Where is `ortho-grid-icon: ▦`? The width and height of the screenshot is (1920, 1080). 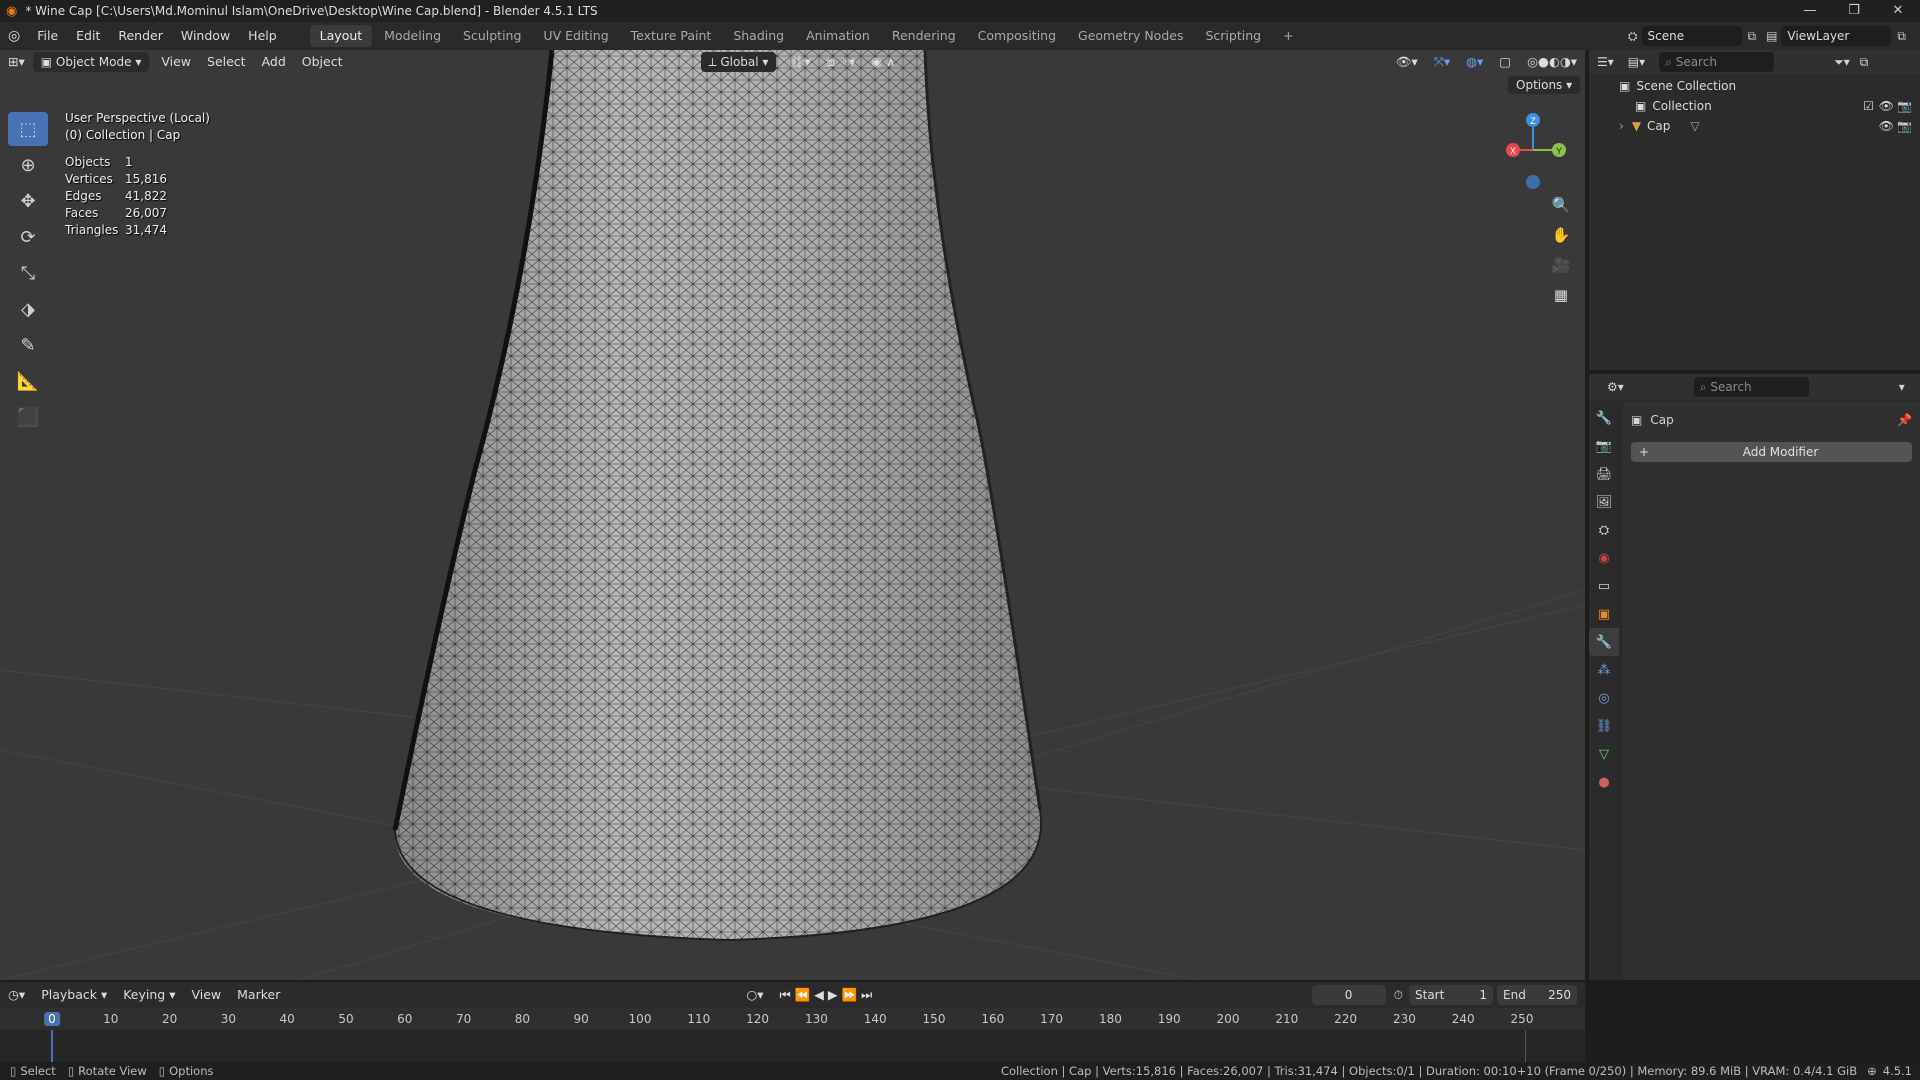 ortho-grid-icon: ▦ is located at coordinates (1561, 295).